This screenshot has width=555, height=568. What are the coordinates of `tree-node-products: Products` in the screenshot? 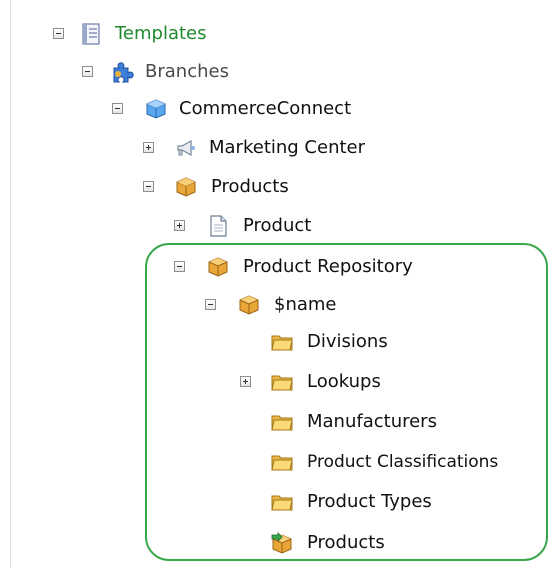 It's located at (277, 187).